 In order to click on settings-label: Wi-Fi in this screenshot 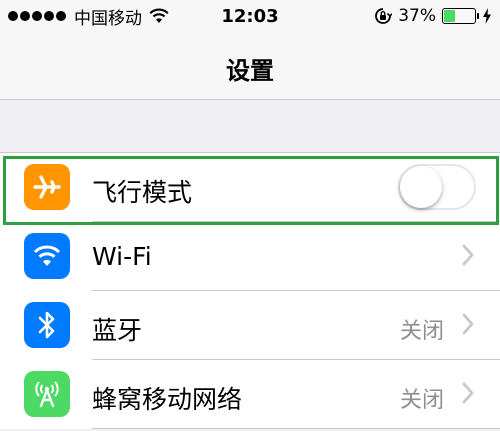, I will do `click(122, 256)`.